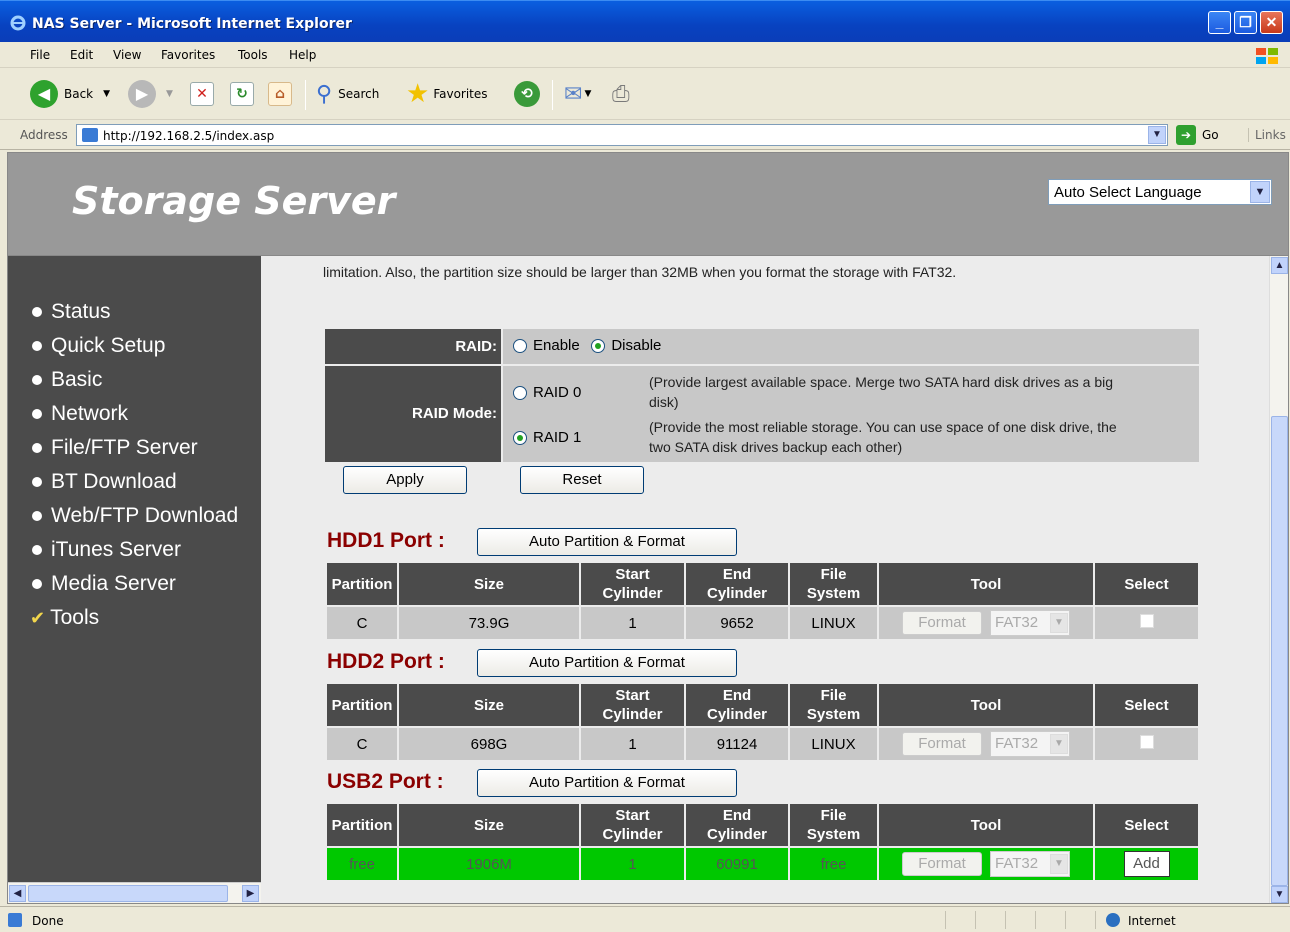  Describe the element at coordinates (112, 448) in the screenshot. I see `sidebar-item-file-ftp-server: File/FTP Server` at that location.